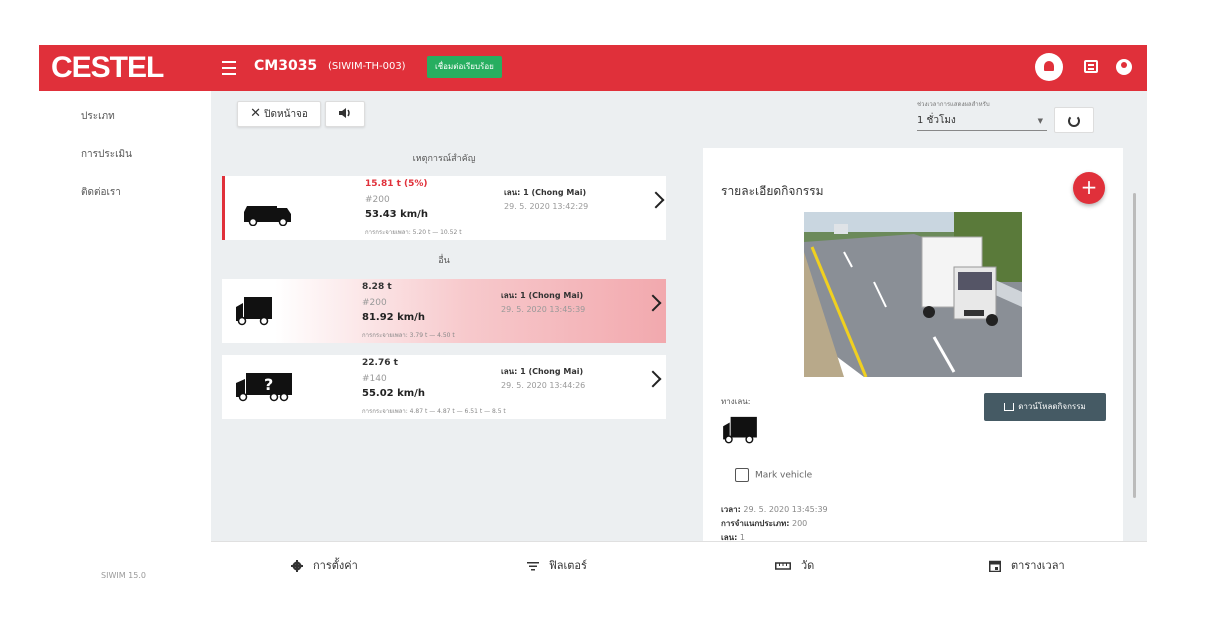  I want to click on event-speed: 55.02 km/h, so click(393, 393).